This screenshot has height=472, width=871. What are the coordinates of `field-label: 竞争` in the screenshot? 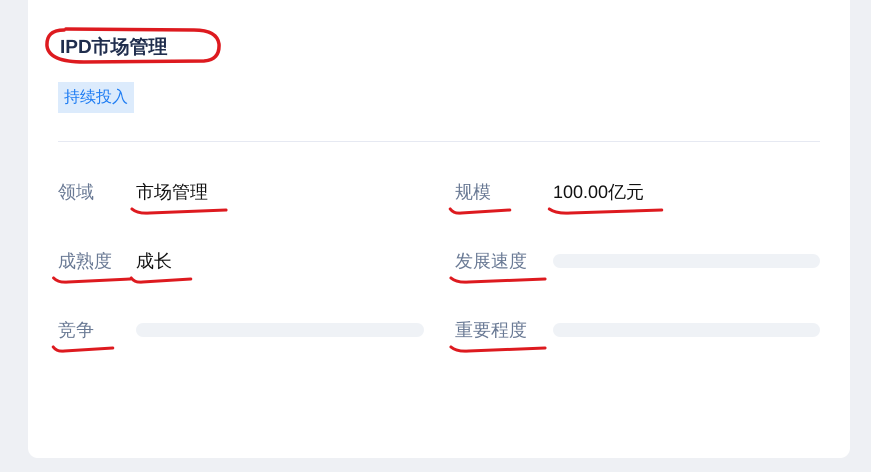 It's located at (76, 330).